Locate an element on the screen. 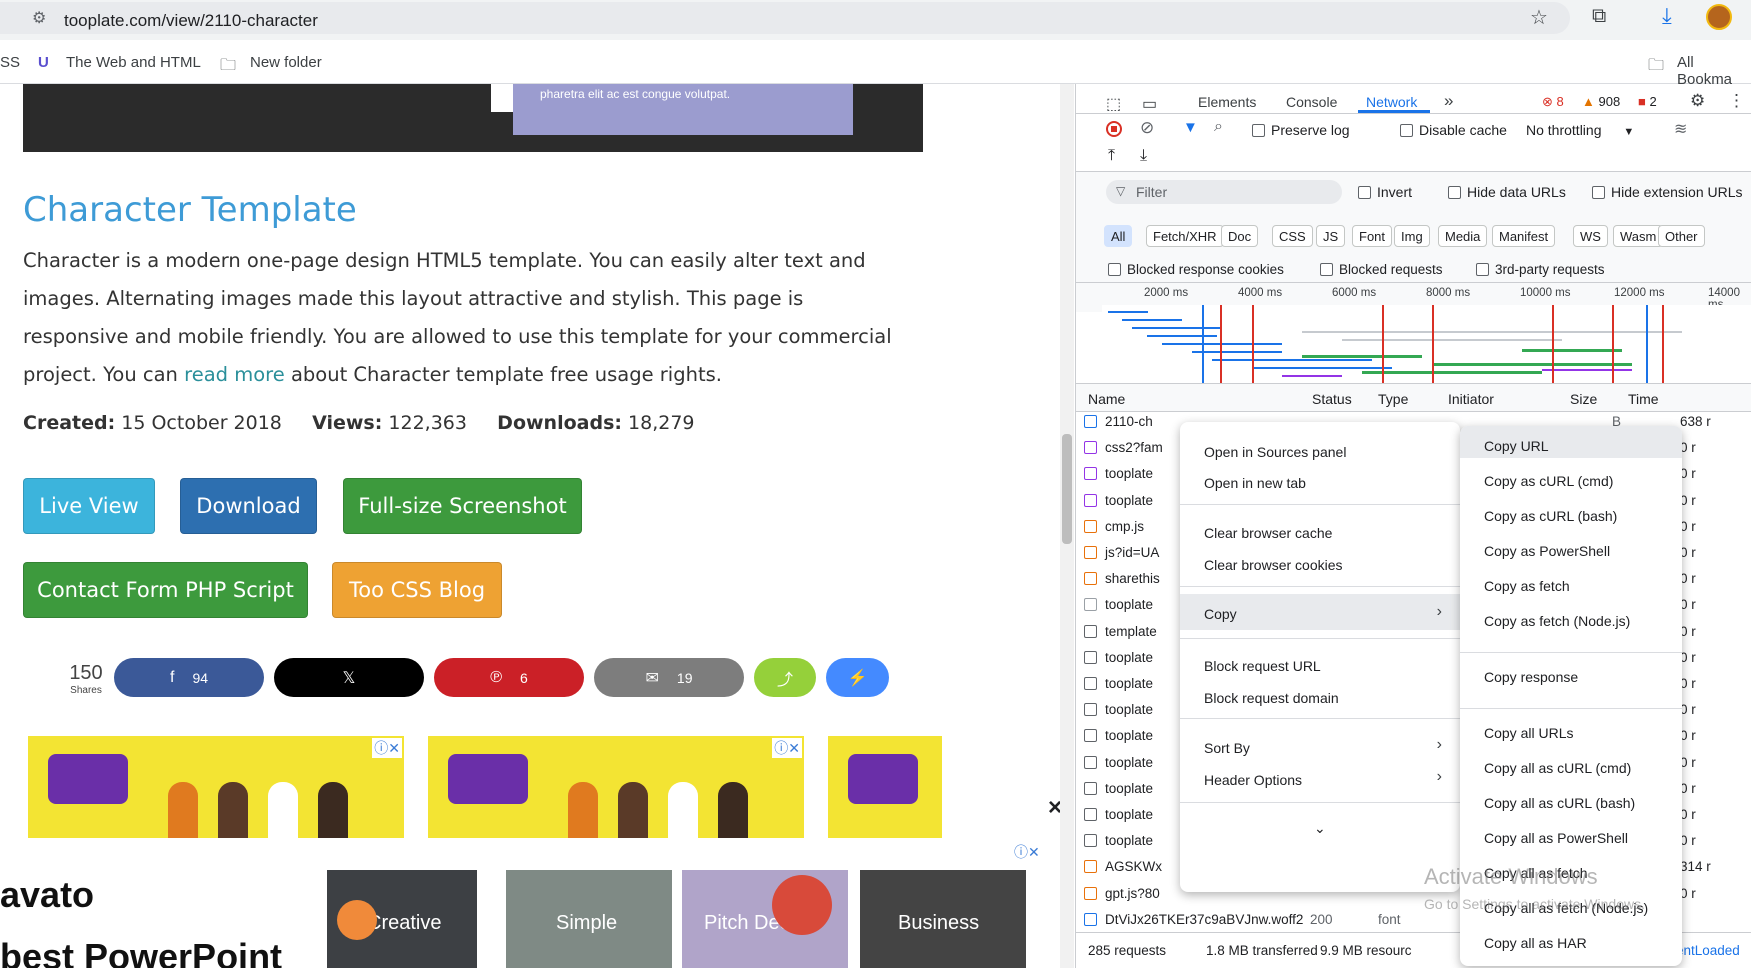 The width and height of the screenshot is (1751, 968). hide-extension-urls-checkbox: Hide extension URLs is located at coordinates (1667, 192).